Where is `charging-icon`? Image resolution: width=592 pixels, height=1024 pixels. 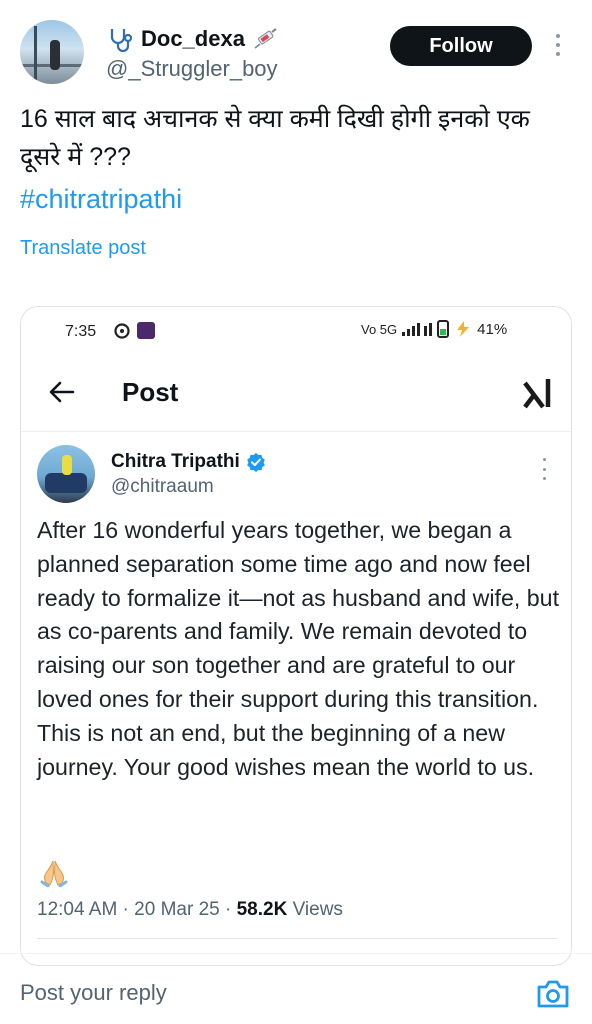 charging-icon is located at coordinates (463, 329).